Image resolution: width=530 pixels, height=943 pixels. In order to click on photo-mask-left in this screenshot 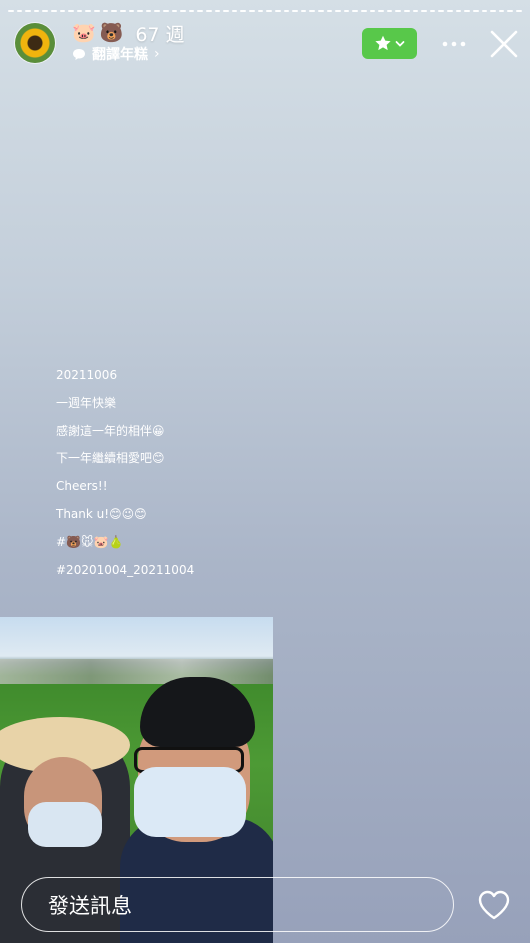, I will do `click(65, 824)`.